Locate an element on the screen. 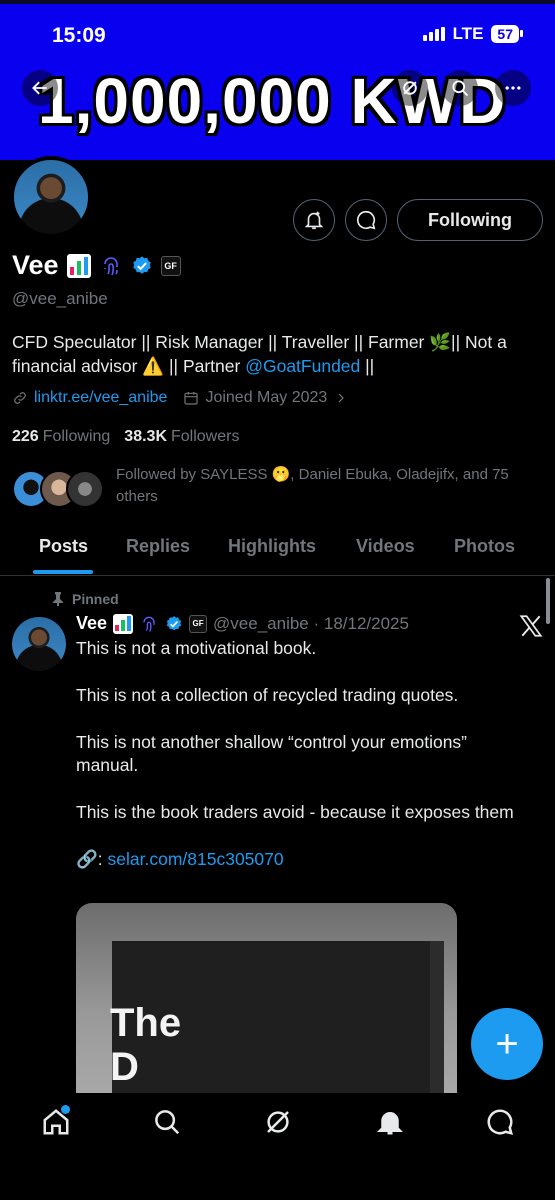 The width and height of the screenshot is (555, 1200). active-tab-indicator is located at coordinates (63, 572).